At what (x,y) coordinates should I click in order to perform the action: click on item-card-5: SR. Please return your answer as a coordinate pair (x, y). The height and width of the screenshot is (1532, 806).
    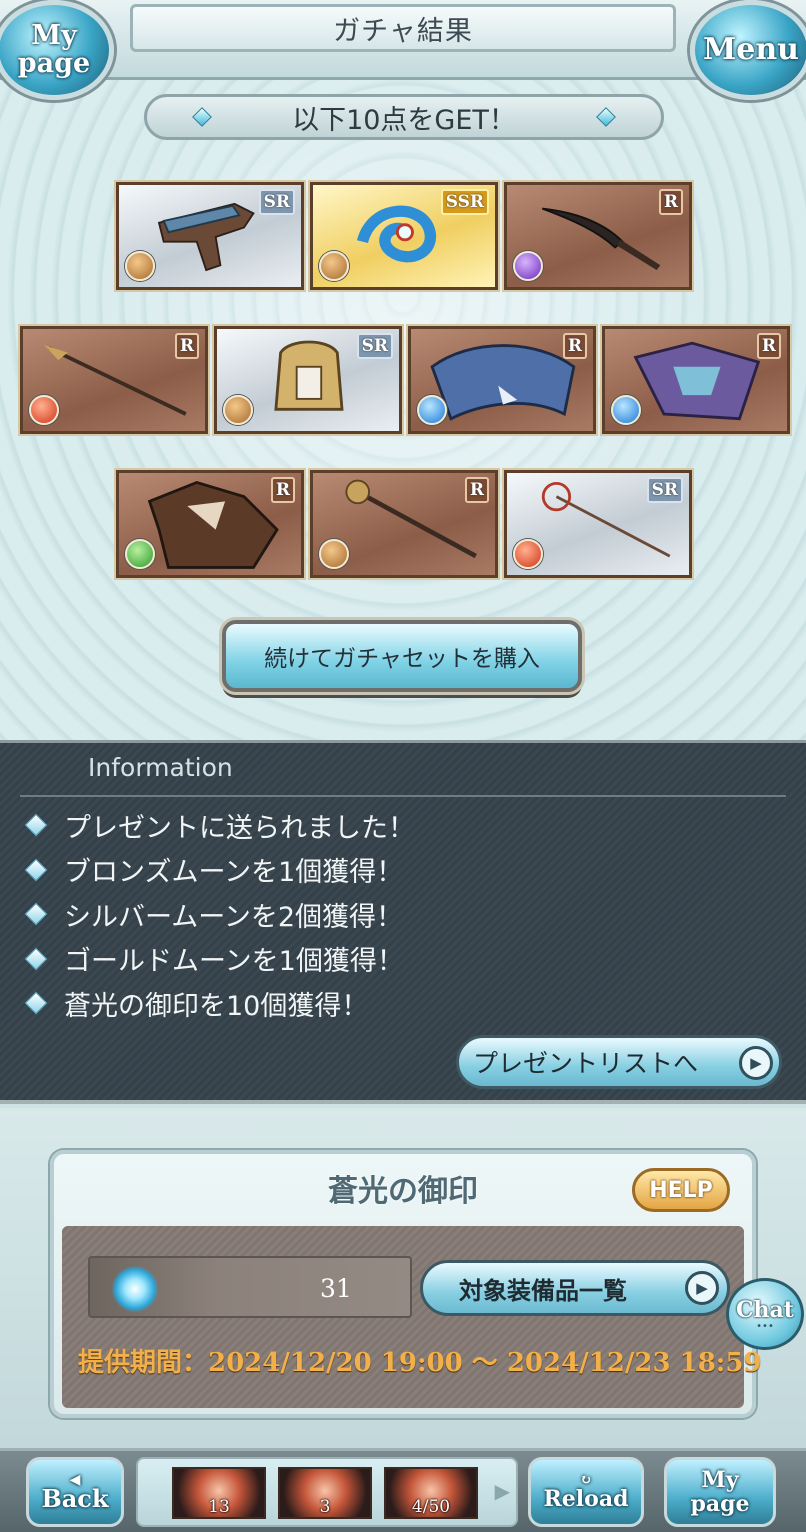
    Looking at the image, I should click on (308, 380).